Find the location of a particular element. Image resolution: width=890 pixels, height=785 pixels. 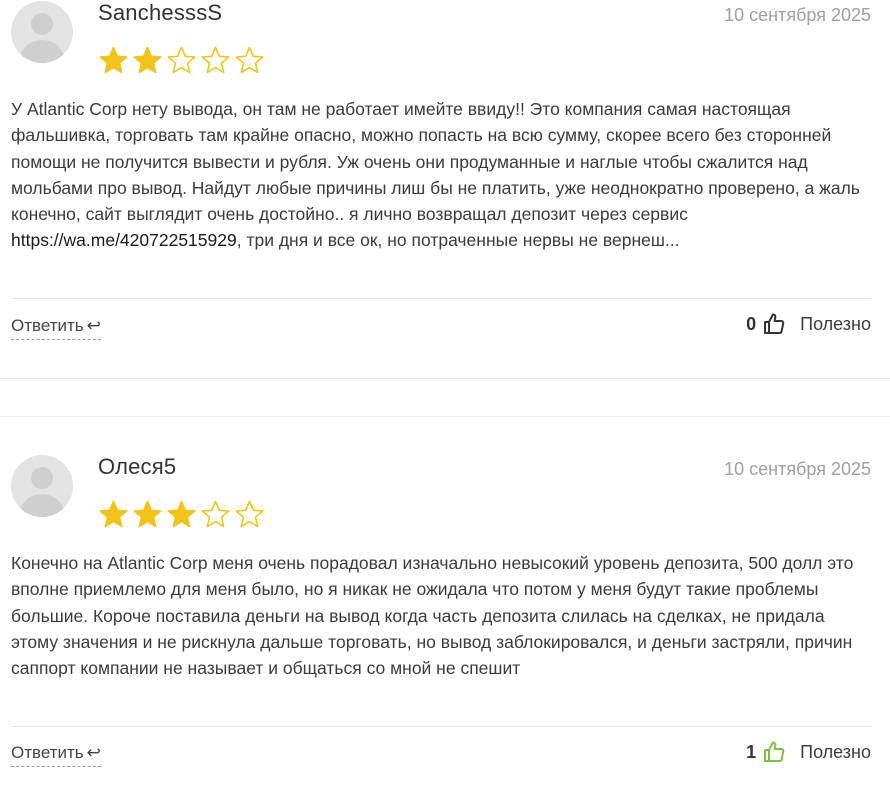

author-name: Олеся5 is located at coordinates (137, 466).